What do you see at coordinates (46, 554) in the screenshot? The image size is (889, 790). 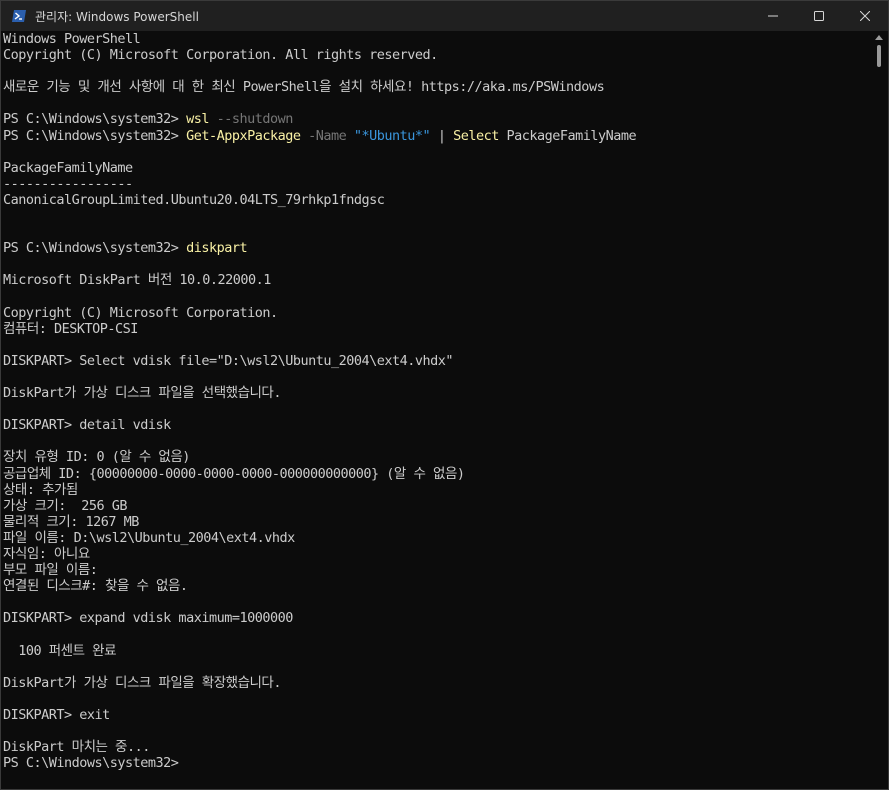 I see `console-text-segment: 자식임: 아니요` at bounding box center [46, 554].